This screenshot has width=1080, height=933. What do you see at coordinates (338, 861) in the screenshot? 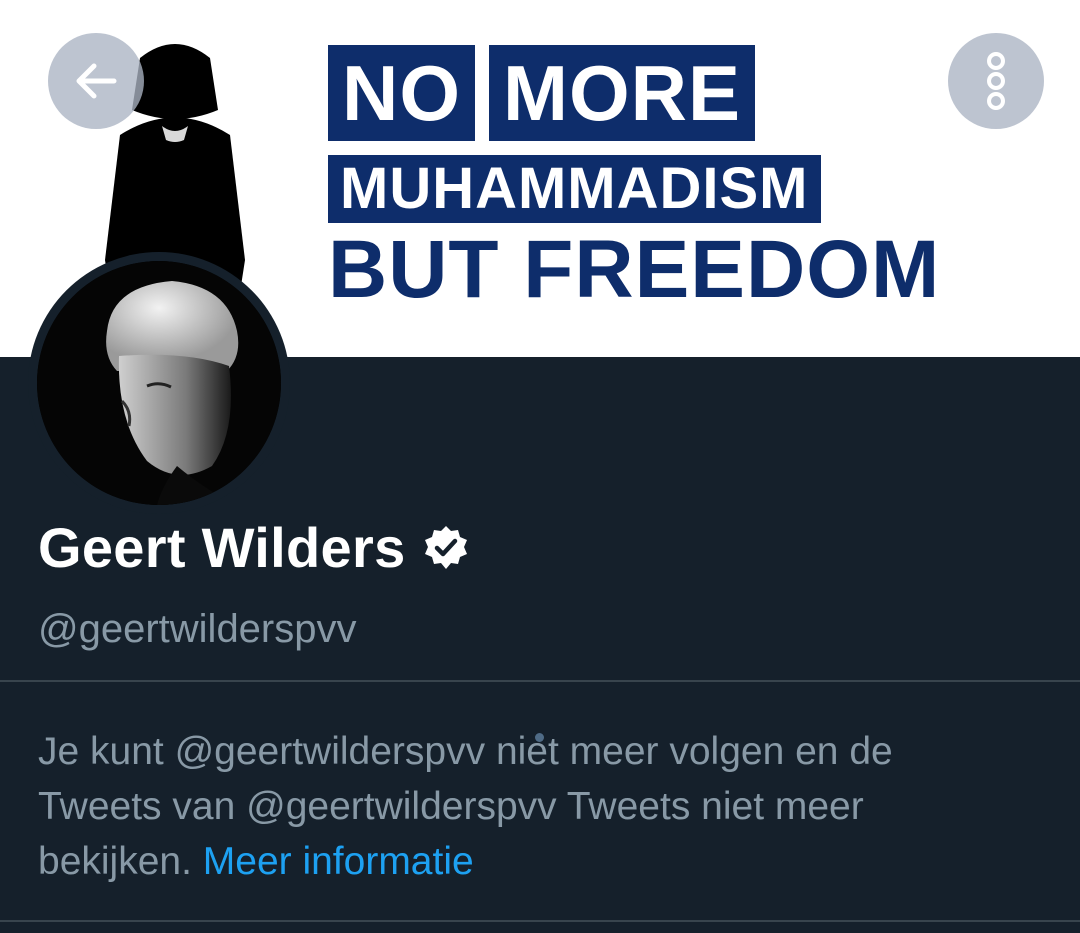
I see `more-info-link: Meer informatie` at bounding box center [338, 861].